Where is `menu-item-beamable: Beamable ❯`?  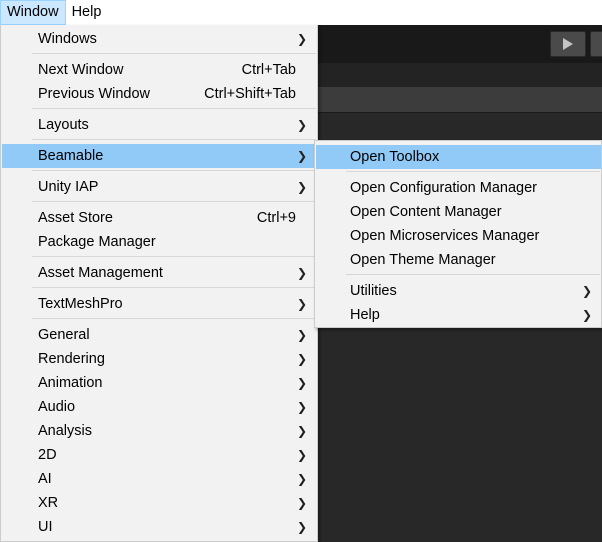 menu-item-beamable: Beamable ❯ is located at coordinates (159, 156).